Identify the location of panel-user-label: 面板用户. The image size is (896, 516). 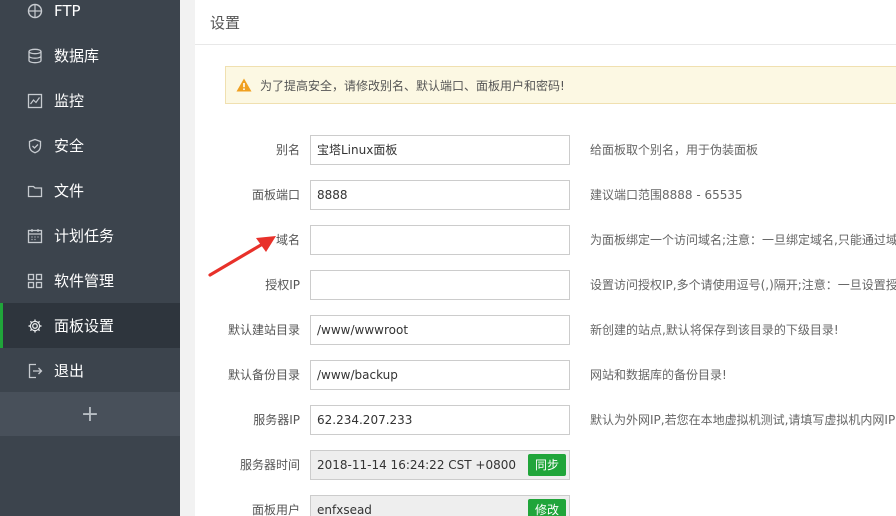
(275, 509).